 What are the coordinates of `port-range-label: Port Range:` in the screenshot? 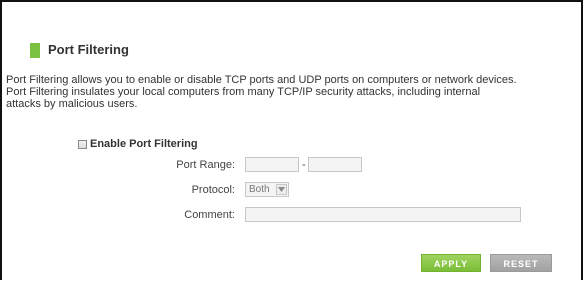 It's located at (205, 165).